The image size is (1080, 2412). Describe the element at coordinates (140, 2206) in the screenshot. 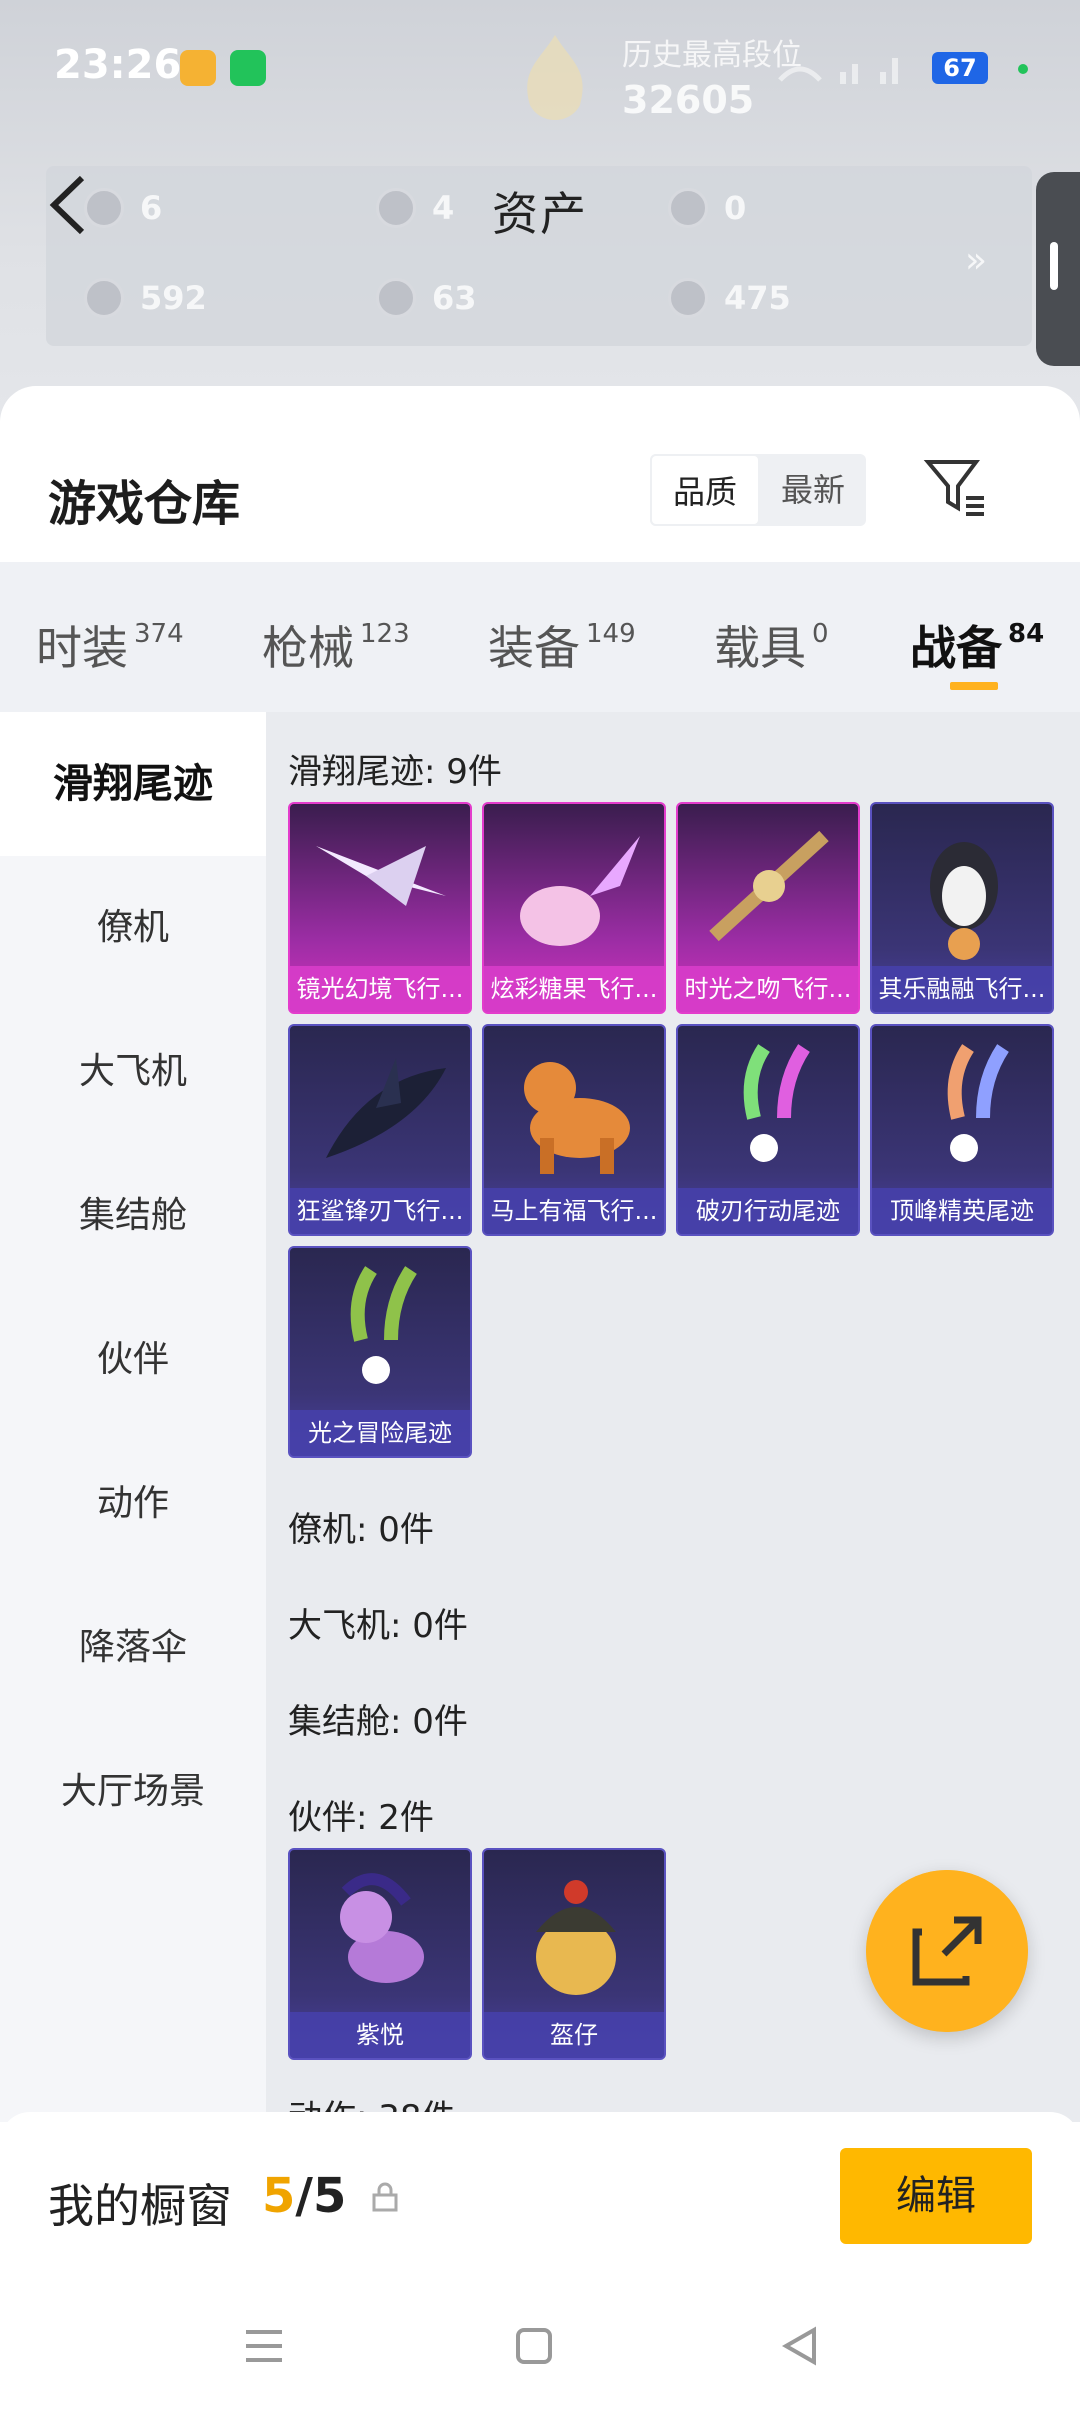

I see `showcase-title: 我的橱窗` at that location.